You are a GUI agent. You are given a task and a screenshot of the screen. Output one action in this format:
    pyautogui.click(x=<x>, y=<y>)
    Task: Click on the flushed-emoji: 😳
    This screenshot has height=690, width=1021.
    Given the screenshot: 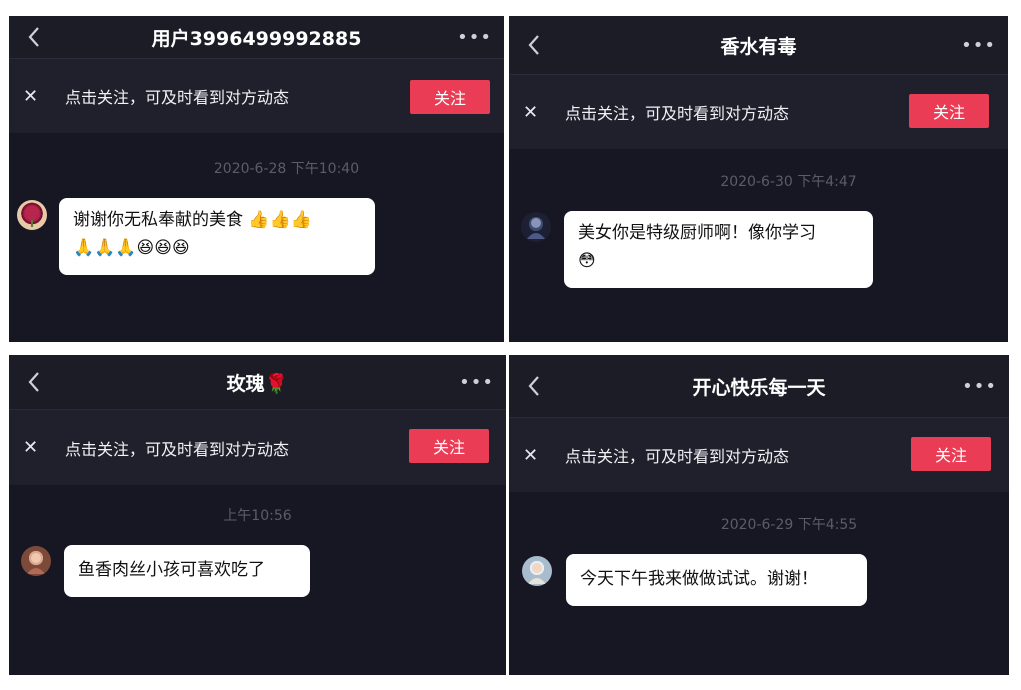 What is the action you would take?
    pyautogui.click(x=587, y=261)
    